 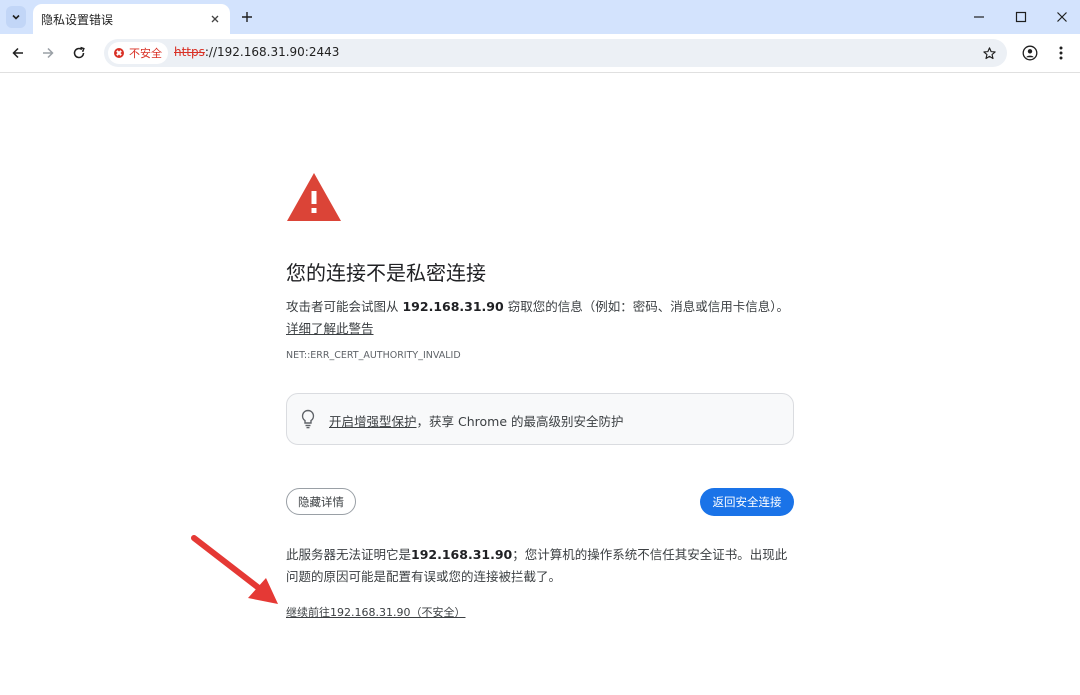 I want to click on lightbulb-icon, so click(x=308, y=419).